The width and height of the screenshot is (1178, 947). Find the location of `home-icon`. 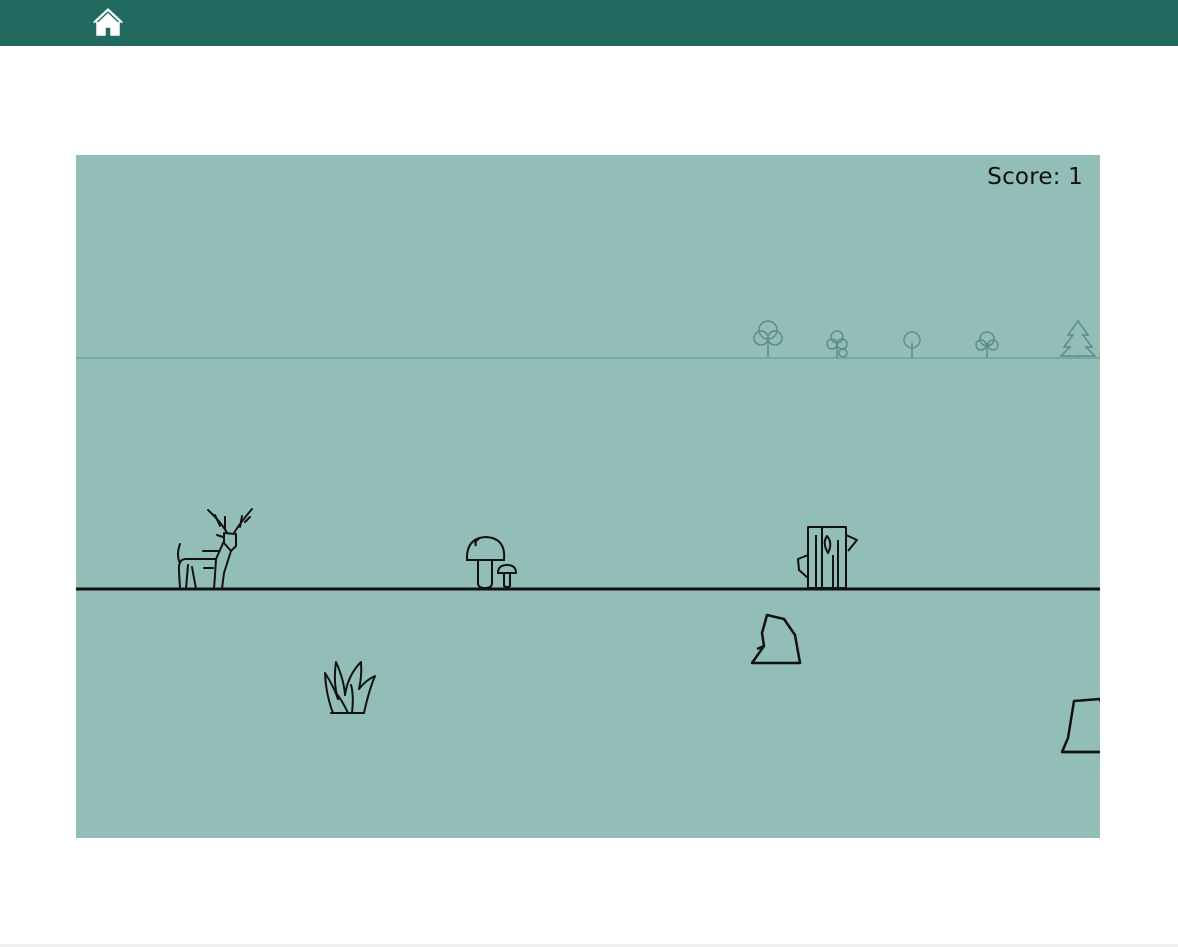

home-icon is located at coordinates (108, 22).